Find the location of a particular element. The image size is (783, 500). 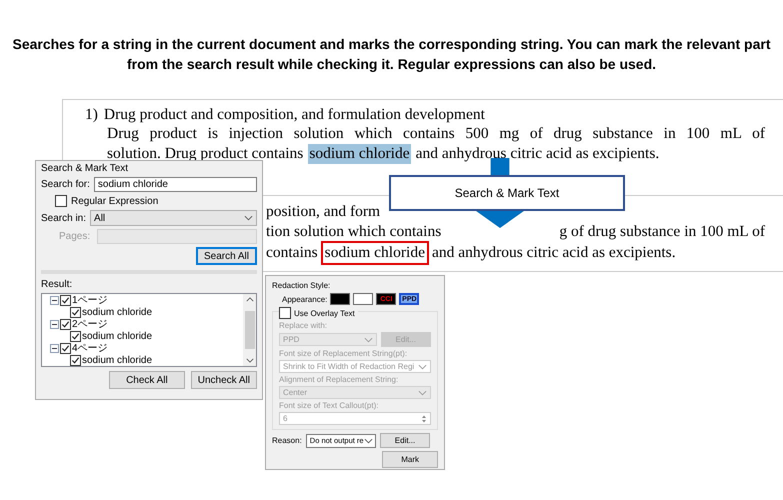

heading-text: Drug product and composition, and formulation development is located at coordinates (294, 114).